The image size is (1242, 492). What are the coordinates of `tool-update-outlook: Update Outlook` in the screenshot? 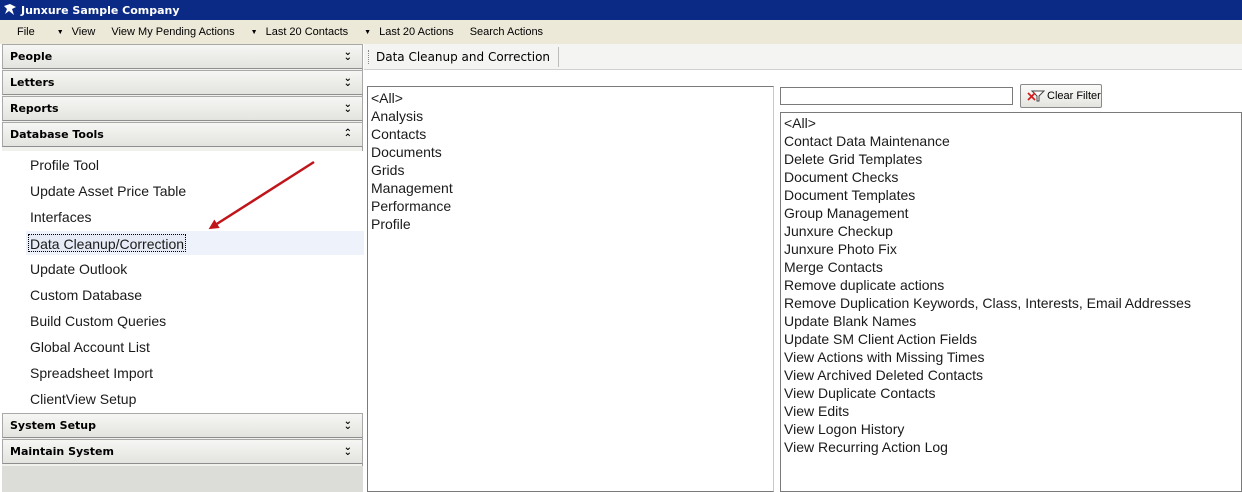 It's located at (78, 269).